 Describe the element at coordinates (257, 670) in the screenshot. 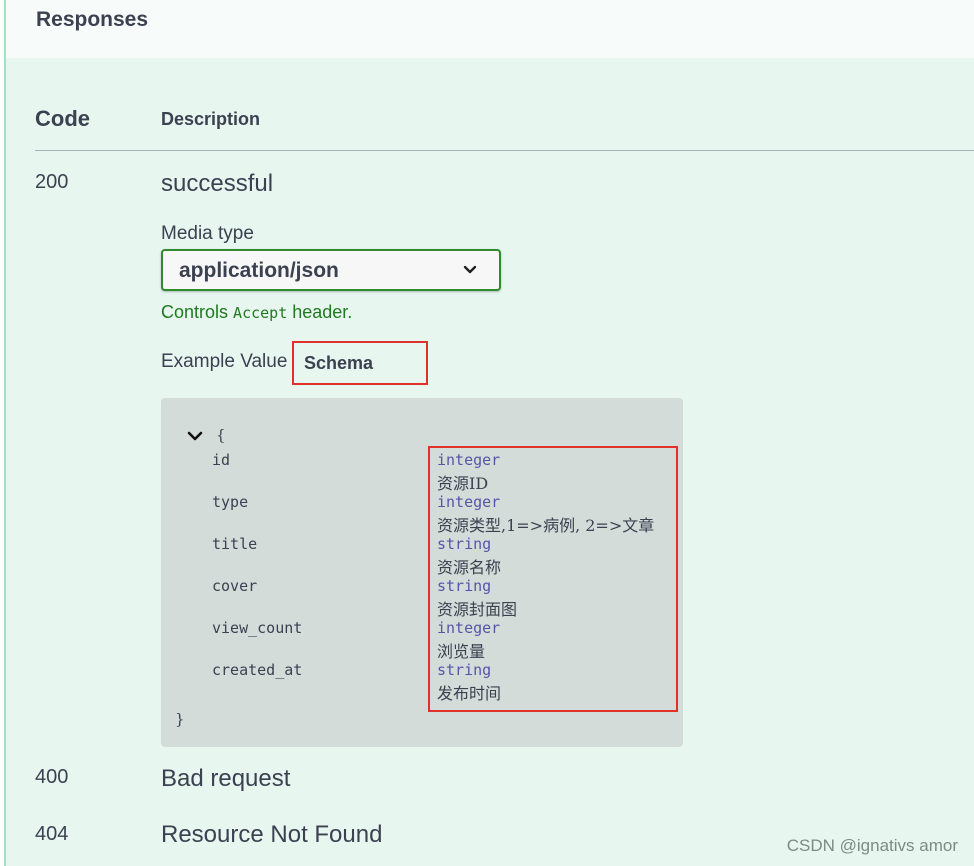

I see `property-name: created_at` at that location.